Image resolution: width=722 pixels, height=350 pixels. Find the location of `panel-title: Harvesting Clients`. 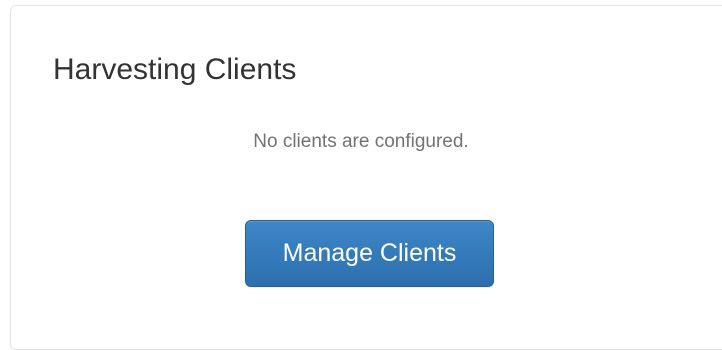

panel-title: Harvesting Clients is located at coordinates (175, 69).